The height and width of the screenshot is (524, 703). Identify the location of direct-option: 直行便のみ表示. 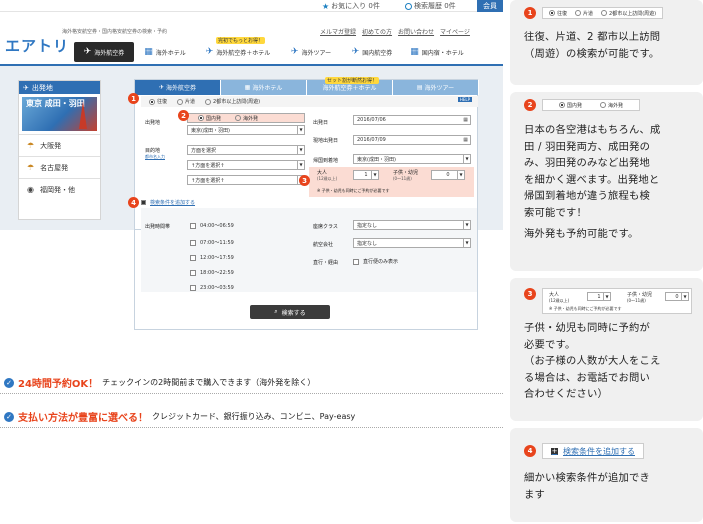
(375, 261).